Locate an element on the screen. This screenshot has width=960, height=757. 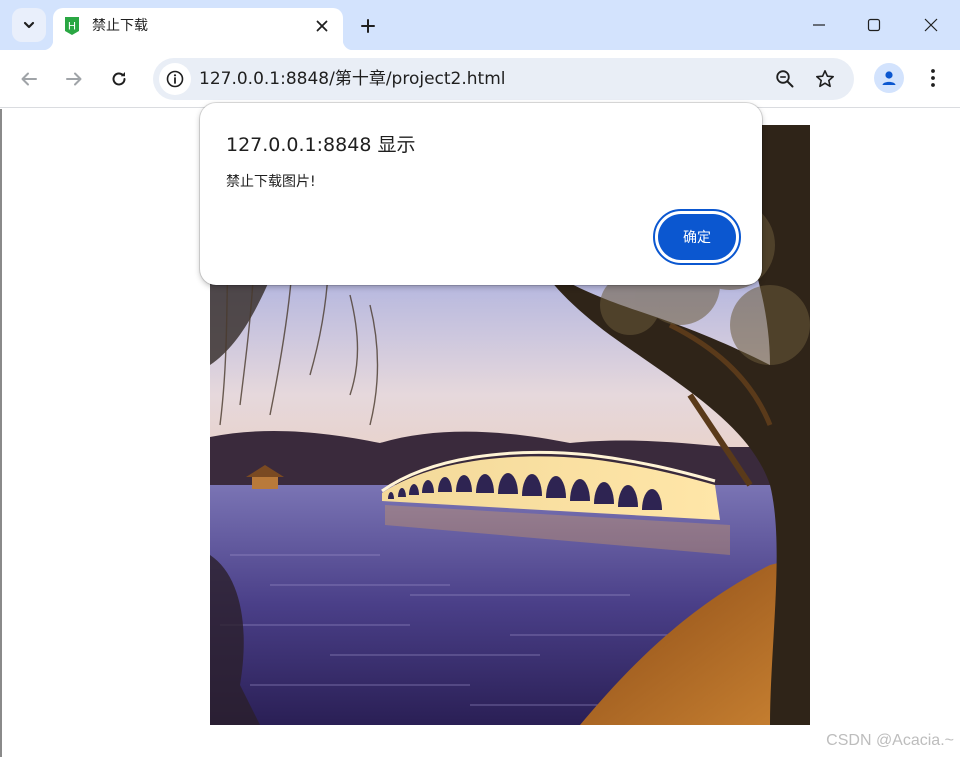
browser-menu-button is located at coordinates (933, 78).